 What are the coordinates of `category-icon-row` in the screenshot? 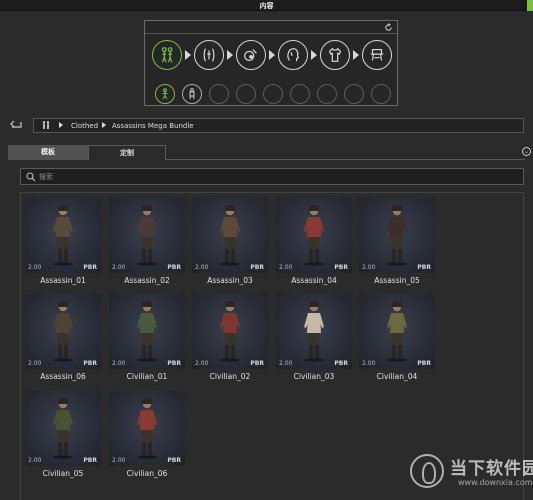 It's located at (271, 57).